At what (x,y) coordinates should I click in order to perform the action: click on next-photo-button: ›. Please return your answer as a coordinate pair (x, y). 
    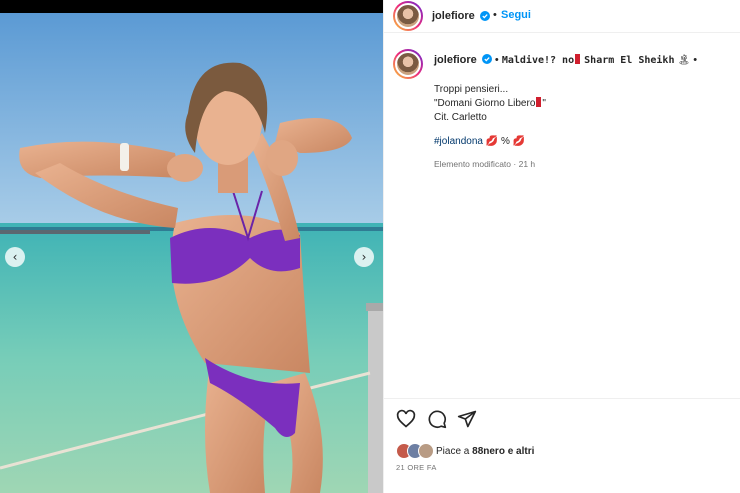
    Looking at the image, I should click on (364, 257).